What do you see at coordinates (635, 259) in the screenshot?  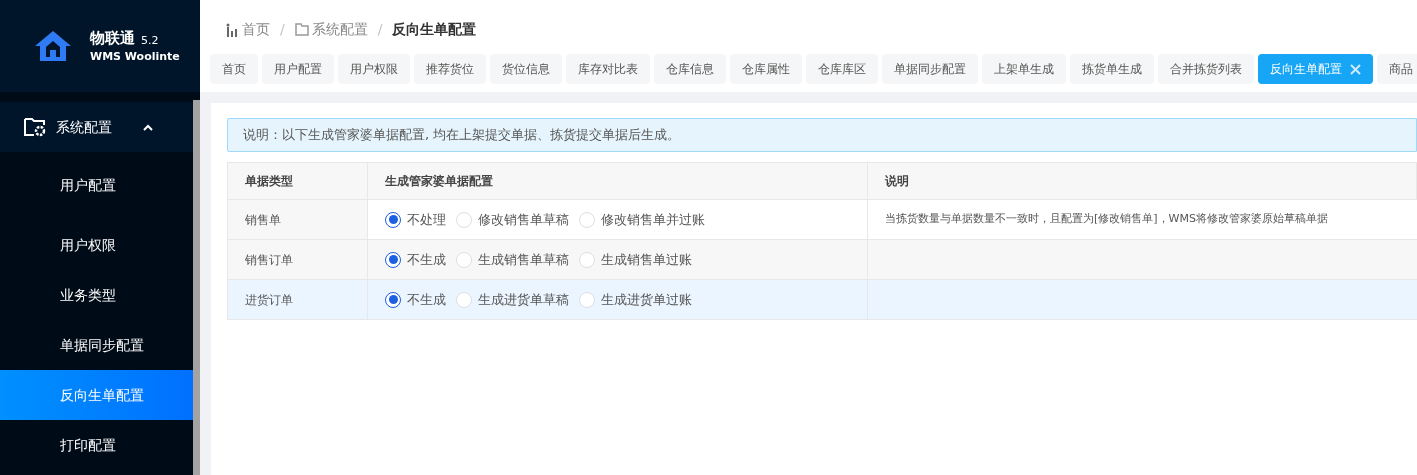 I see `radio-option: 生成销售单过账` at bounding box center [635, 259].